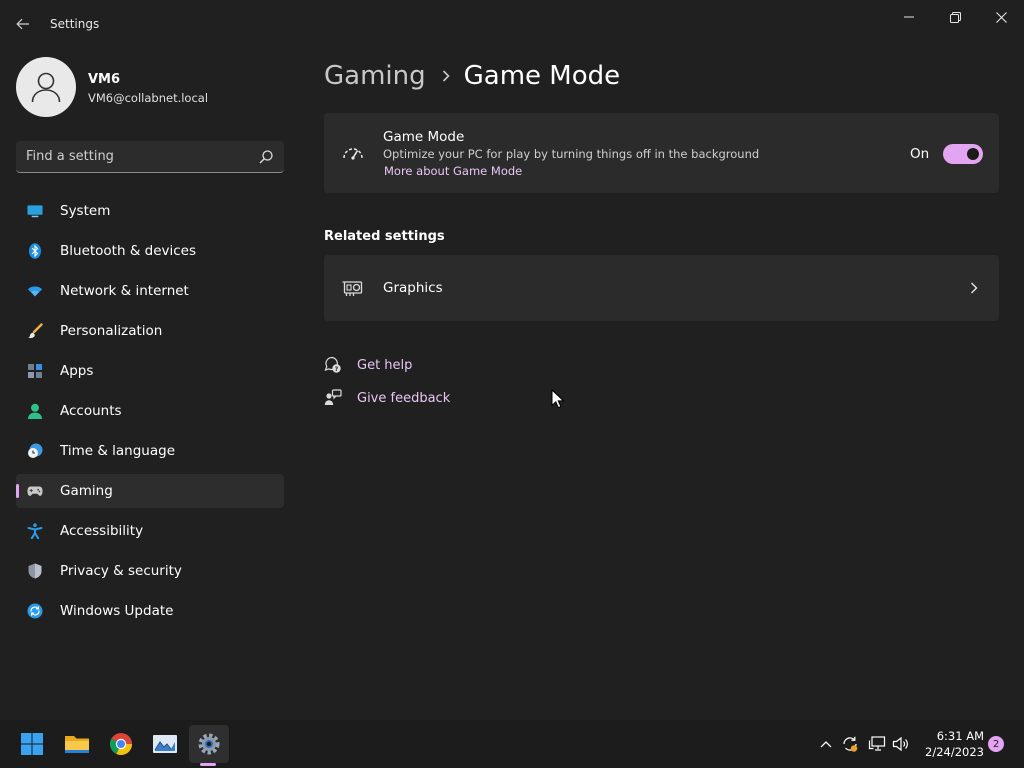 The height and width of the screenshot is (768, 1024). Describe the element at coordinates (35, 331) in the screenshot. I see `brush-icon` at that location.